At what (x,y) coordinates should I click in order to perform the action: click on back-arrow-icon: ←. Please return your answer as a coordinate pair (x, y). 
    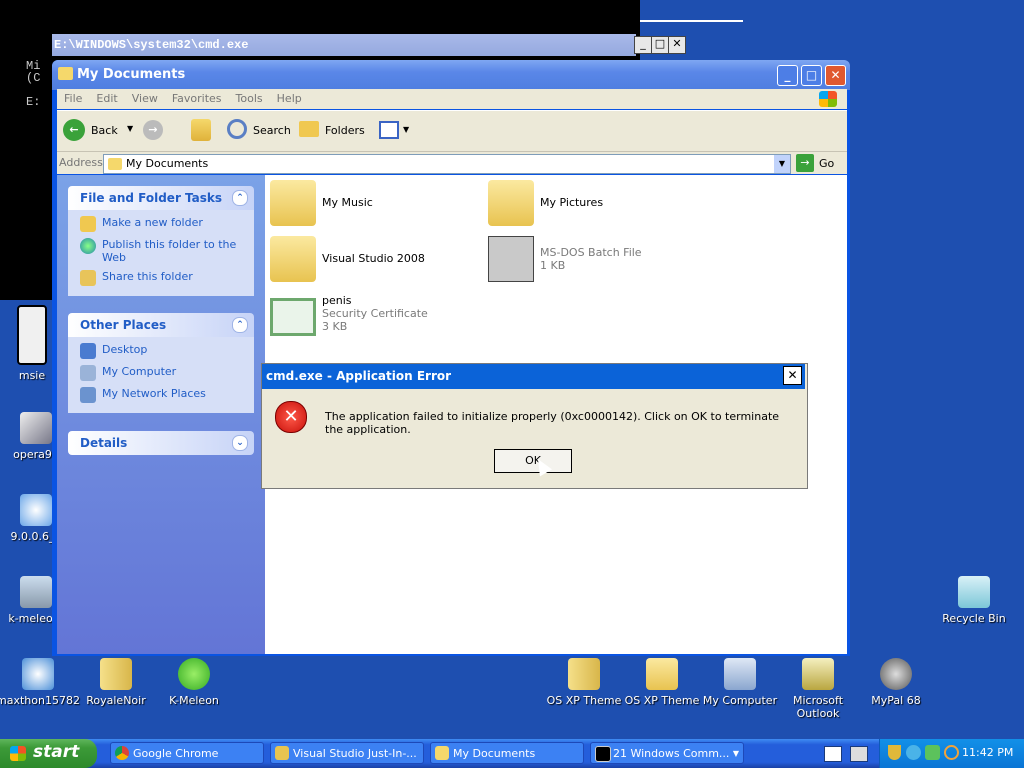
    Looking at the image, I should click on (74, 130).